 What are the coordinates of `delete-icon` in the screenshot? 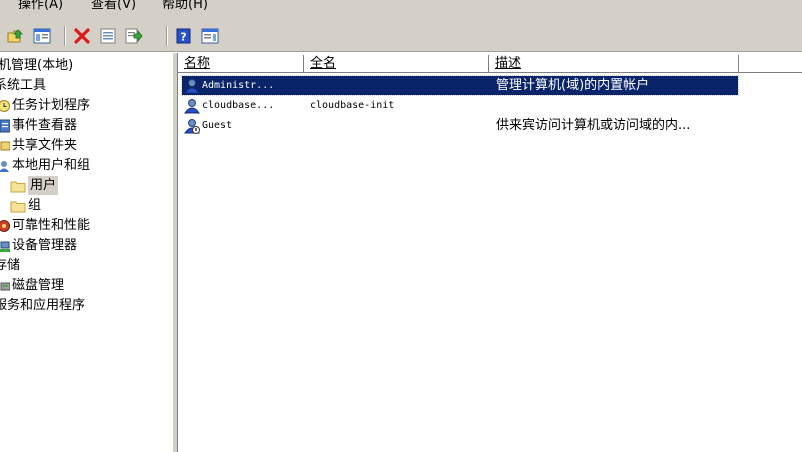 It's located at (82, 36).